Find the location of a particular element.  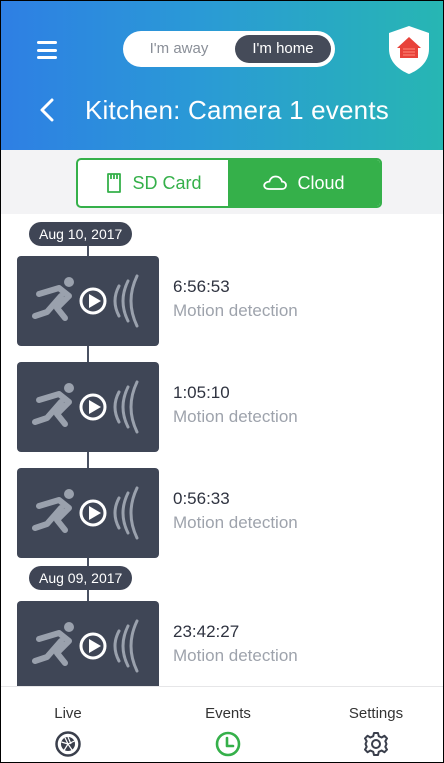

mode-toggle: I'm away I'm home is located at coordinates (229, 49).